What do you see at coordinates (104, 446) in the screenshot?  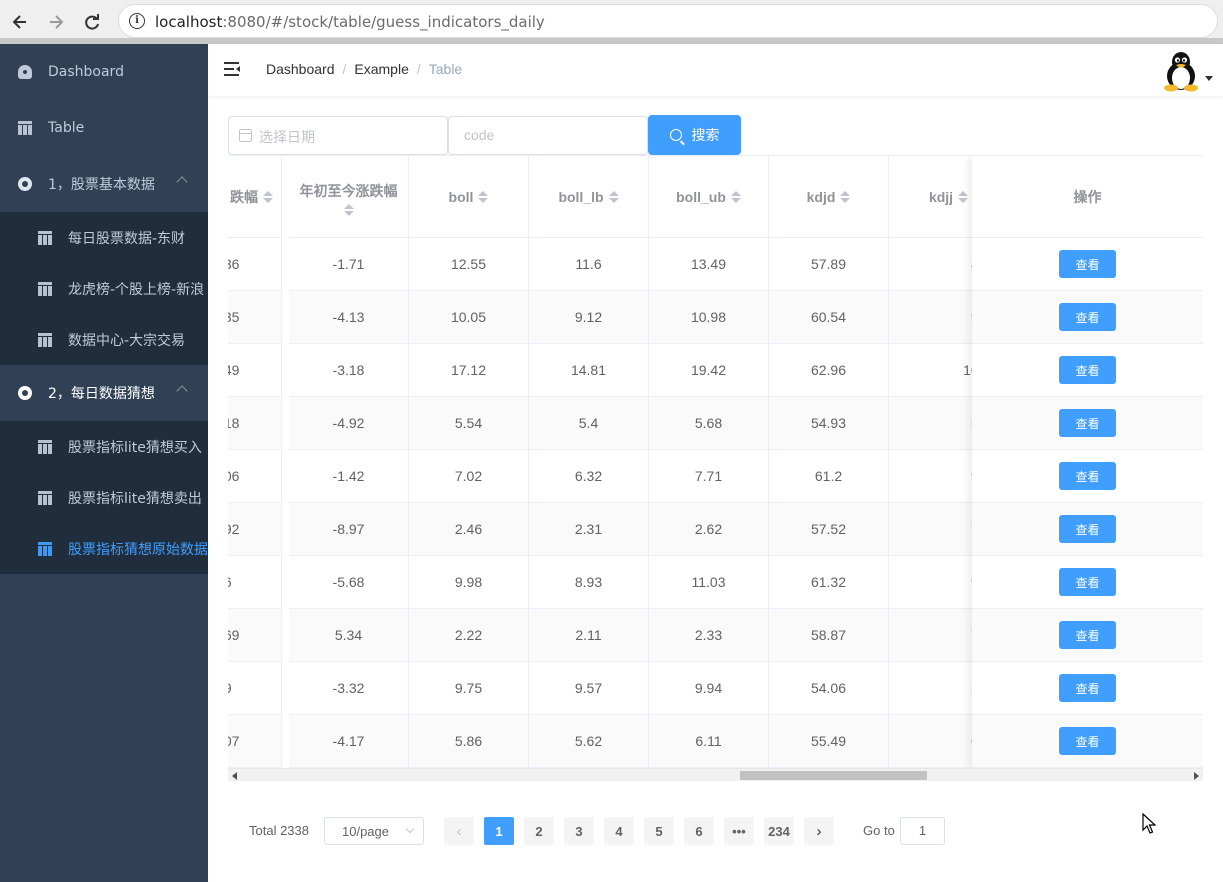 I see `sidebar-item-lite-buy: 股票指标lite猜想买入` at bounding box center [104, 446].